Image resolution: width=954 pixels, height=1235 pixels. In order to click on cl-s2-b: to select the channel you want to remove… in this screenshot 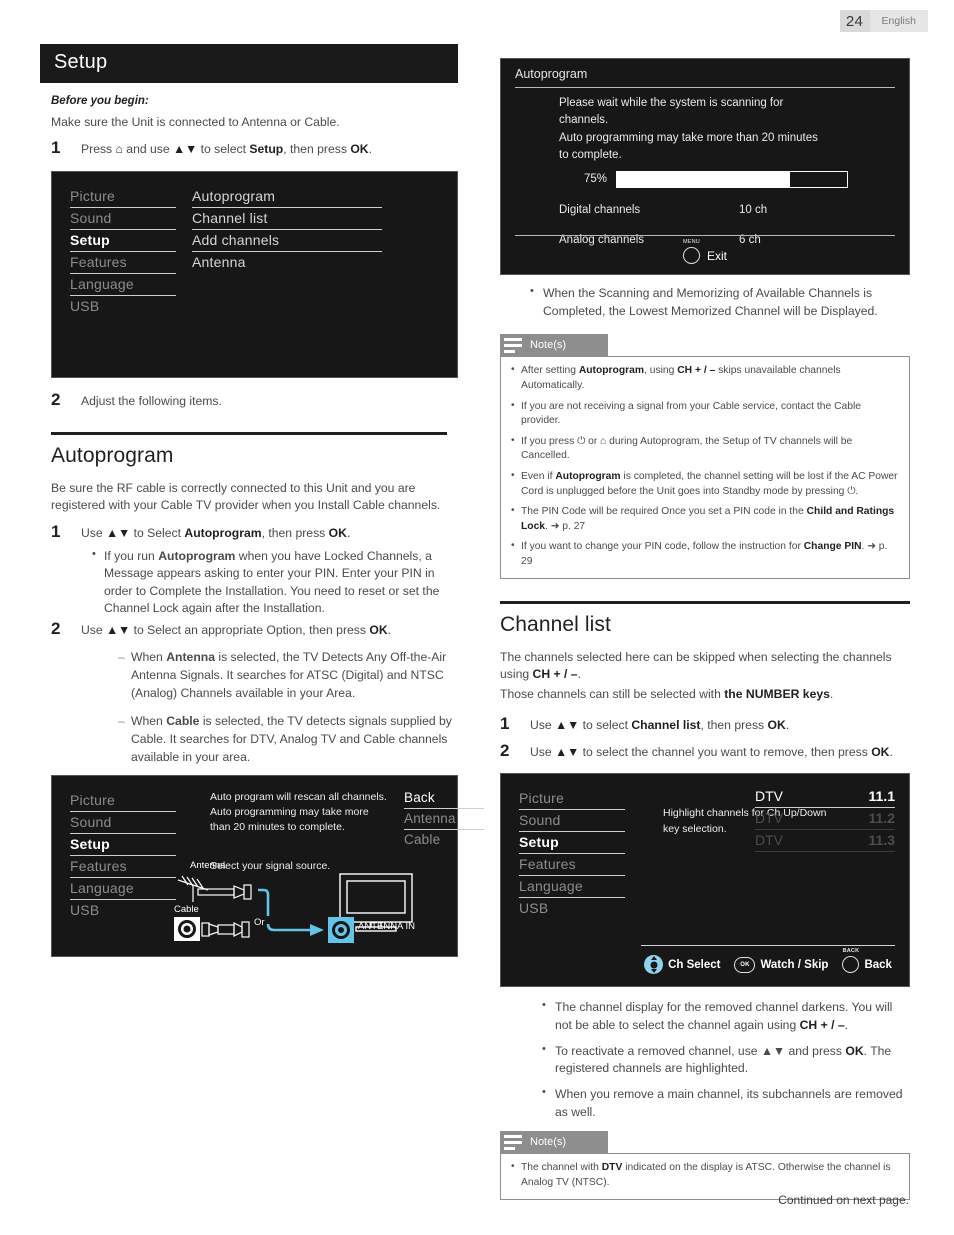, I will do `click(725, 752)`.